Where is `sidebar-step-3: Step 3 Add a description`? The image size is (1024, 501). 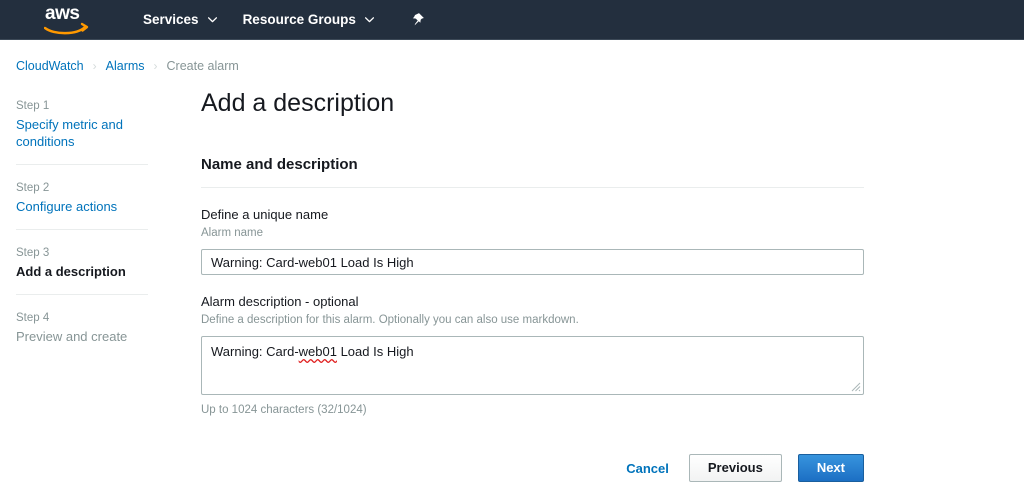
sidebar-step-3: Step 3 Add a description is located at coordinates (82, 261).